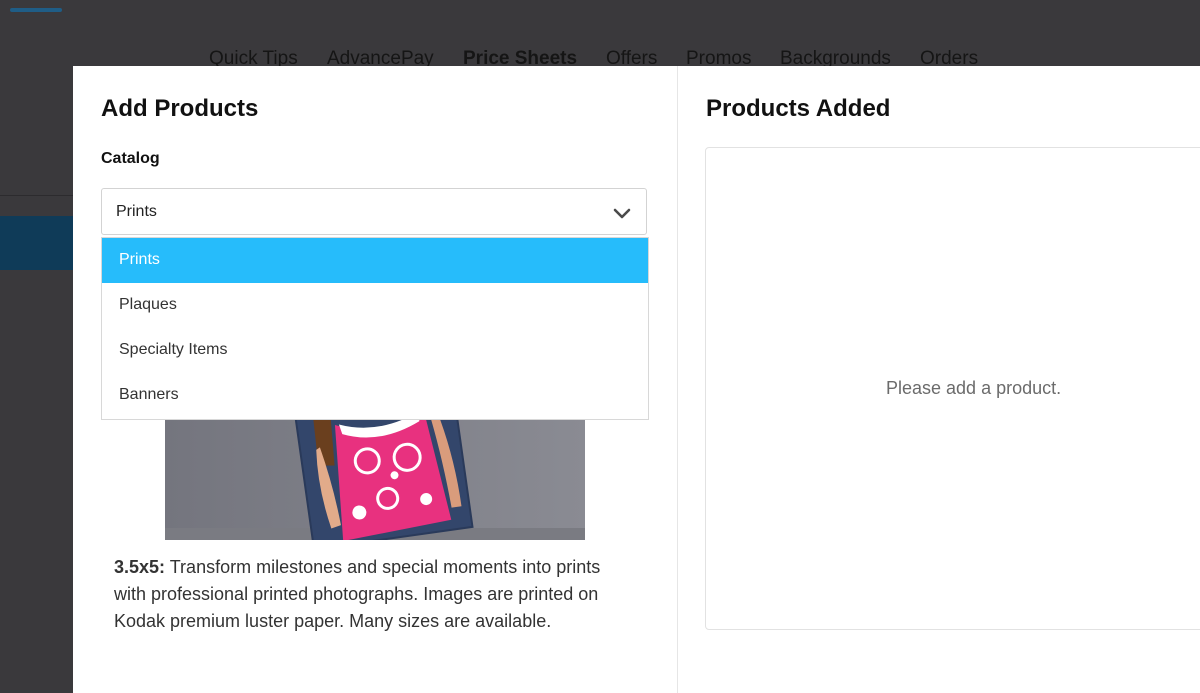 This screenshot has width=1200, height=693. What do you see at coordinates (375, 305) in the screenshot?
I see `catalog-option-plaques: Plaques` at bounding box center [375, 305].